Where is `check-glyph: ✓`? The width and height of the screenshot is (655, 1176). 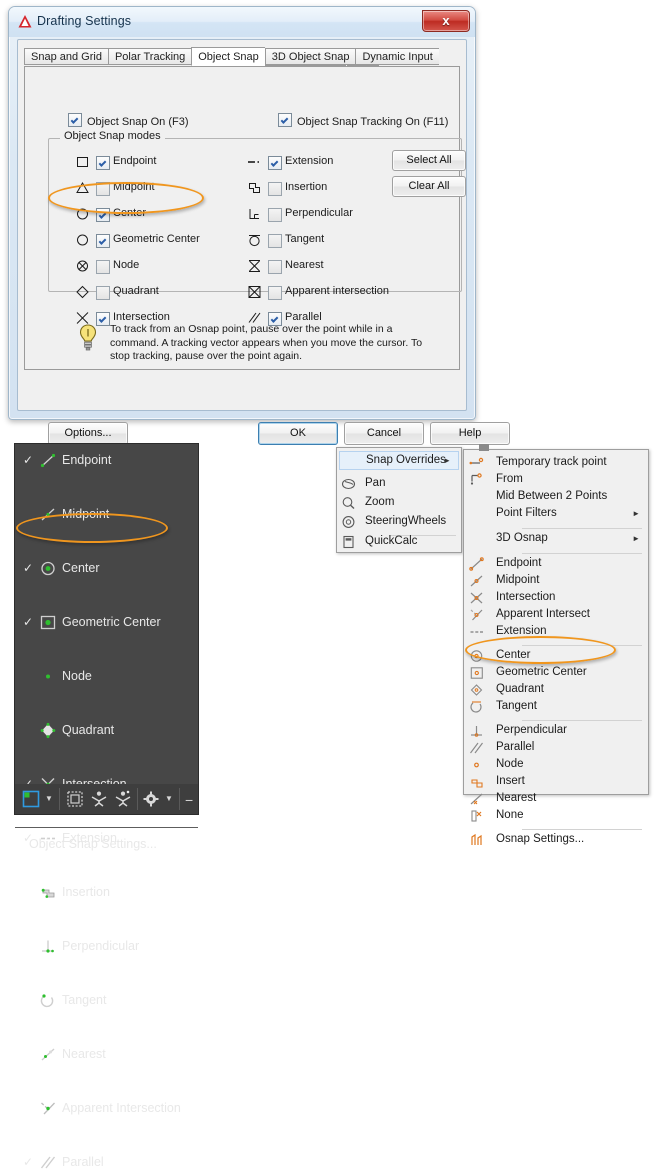 check-glyph: ✓ is located at coordinates (28, 460).